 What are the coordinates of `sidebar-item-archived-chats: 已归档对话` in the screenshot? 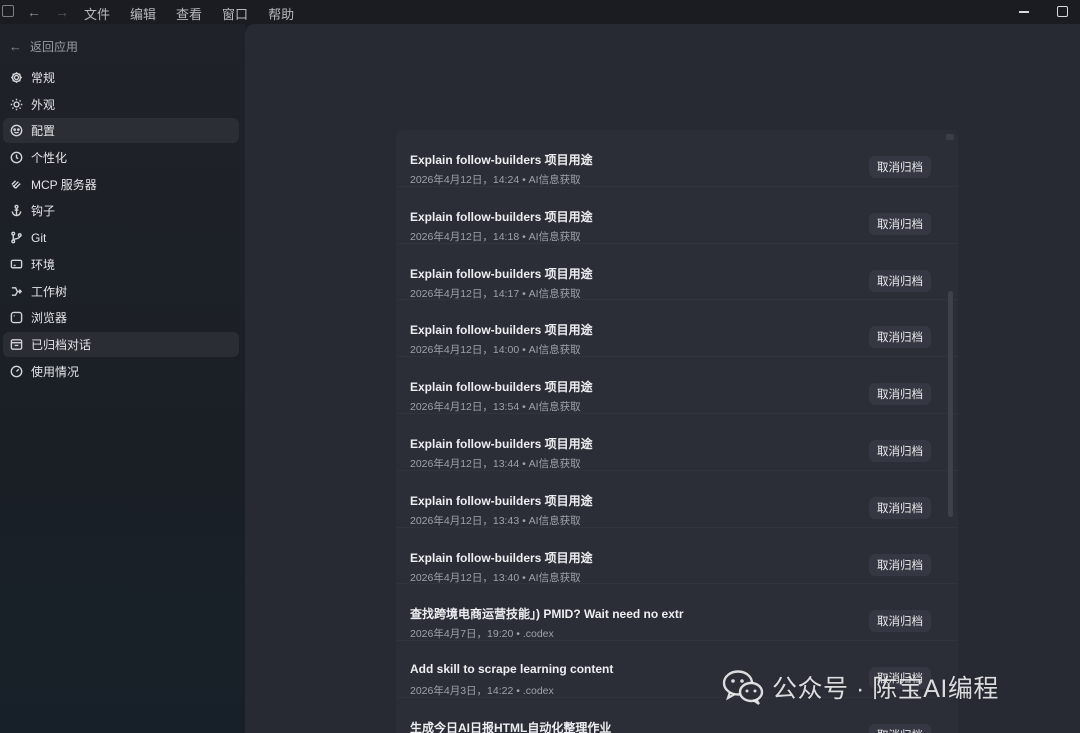 It's located at (121, 344).